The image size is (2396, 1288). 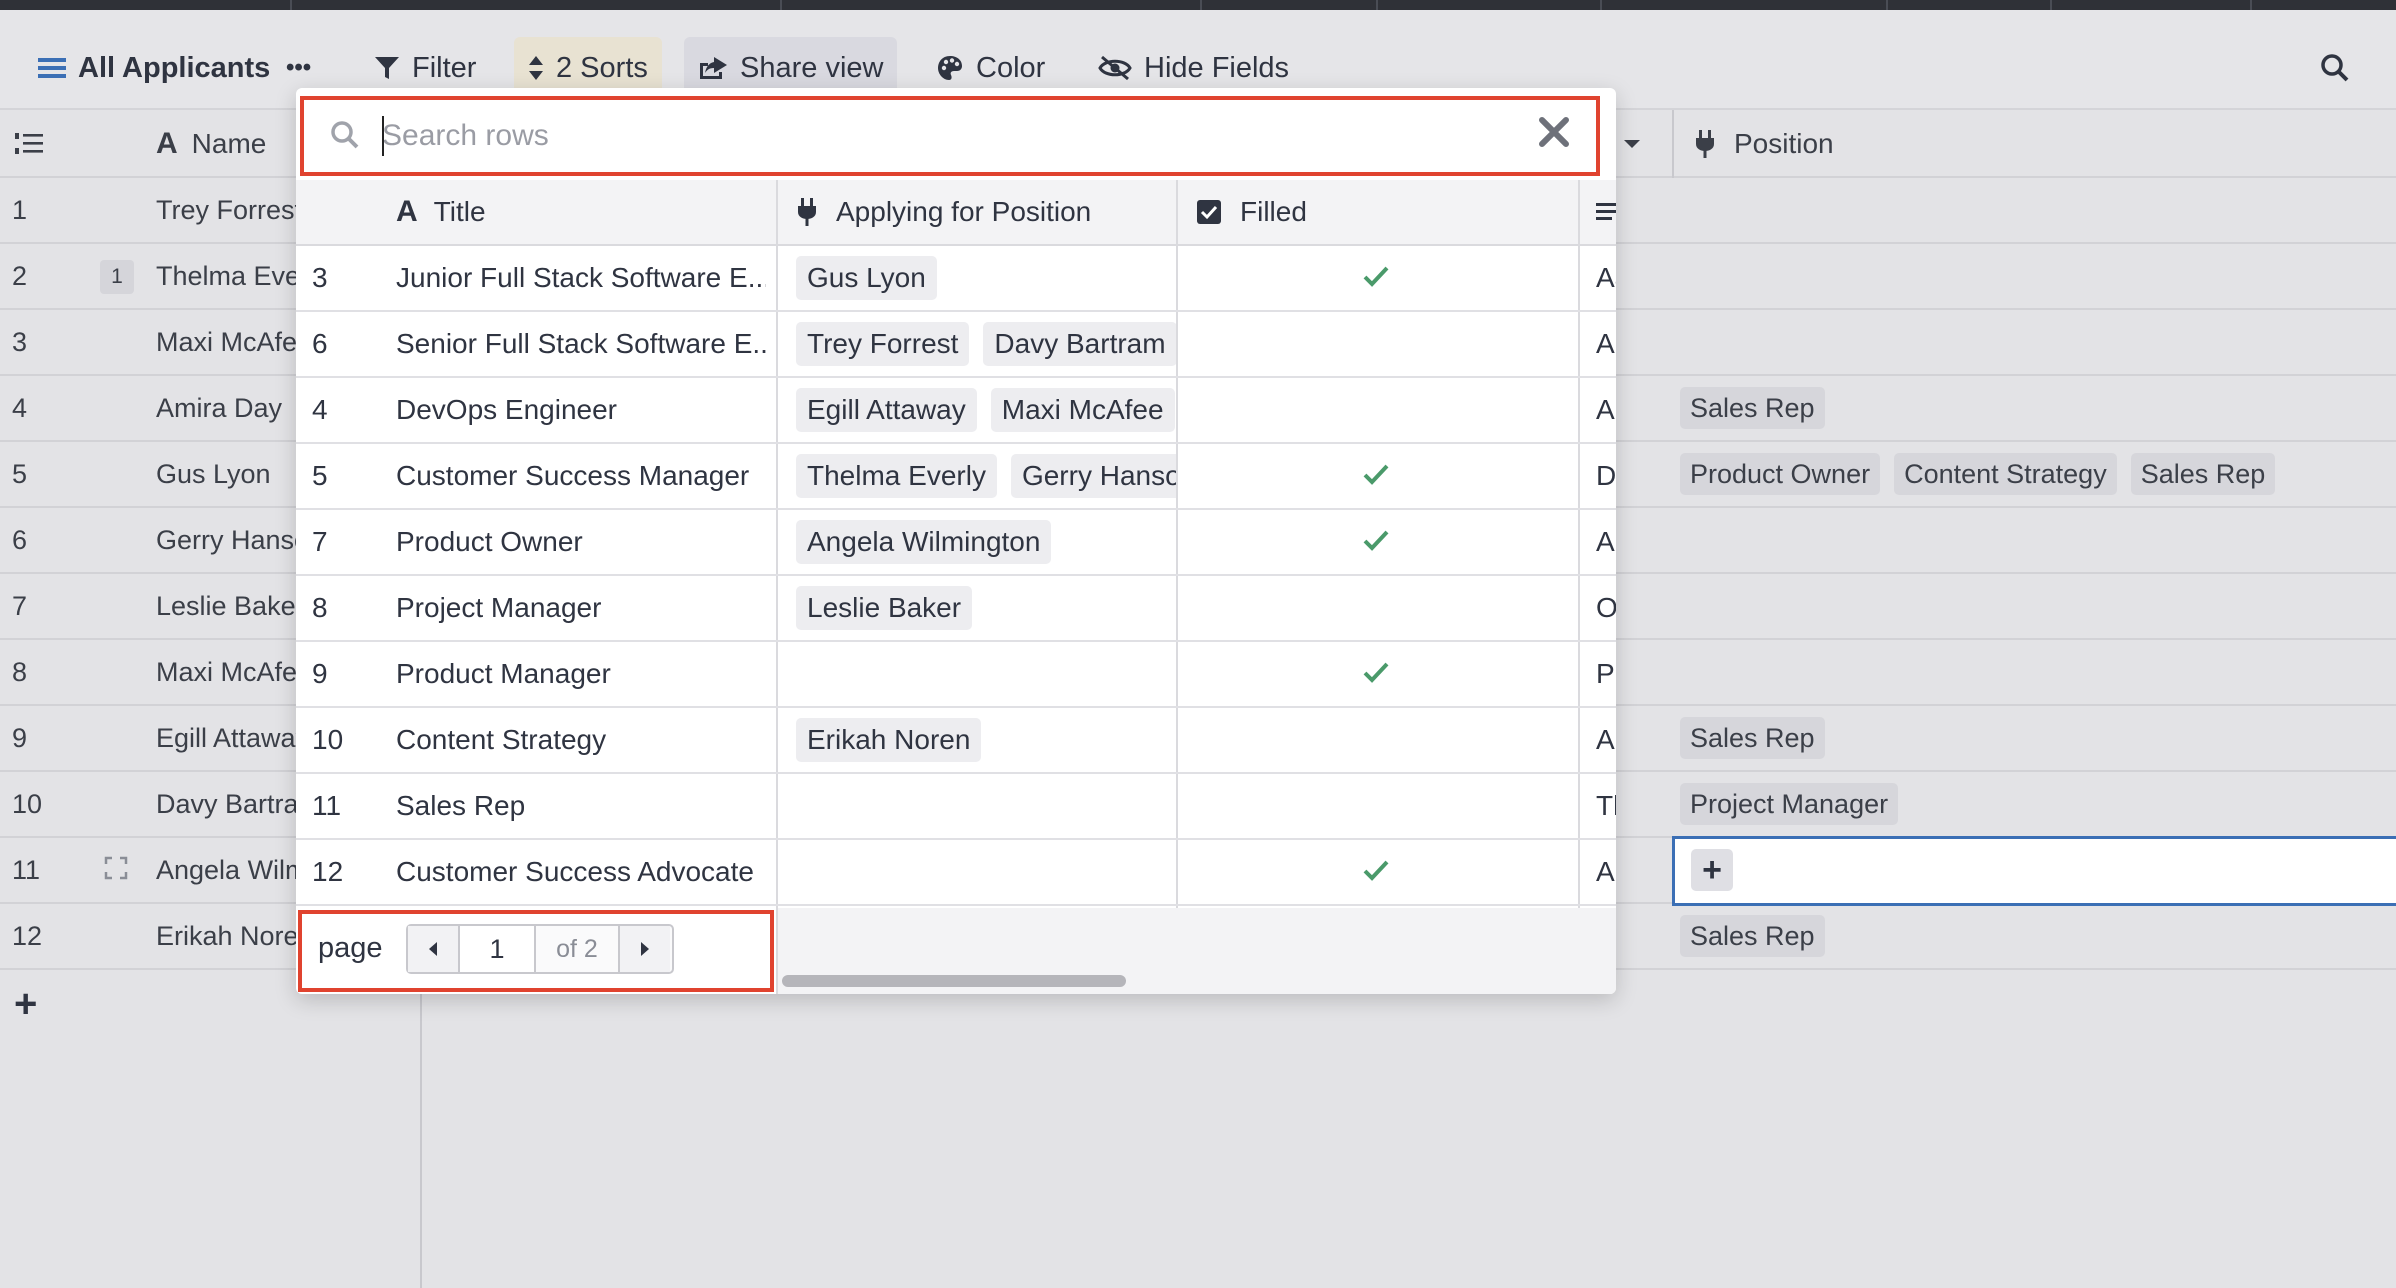 I want to click on row-name: Davy Bartram, so click(x=226, y=804).